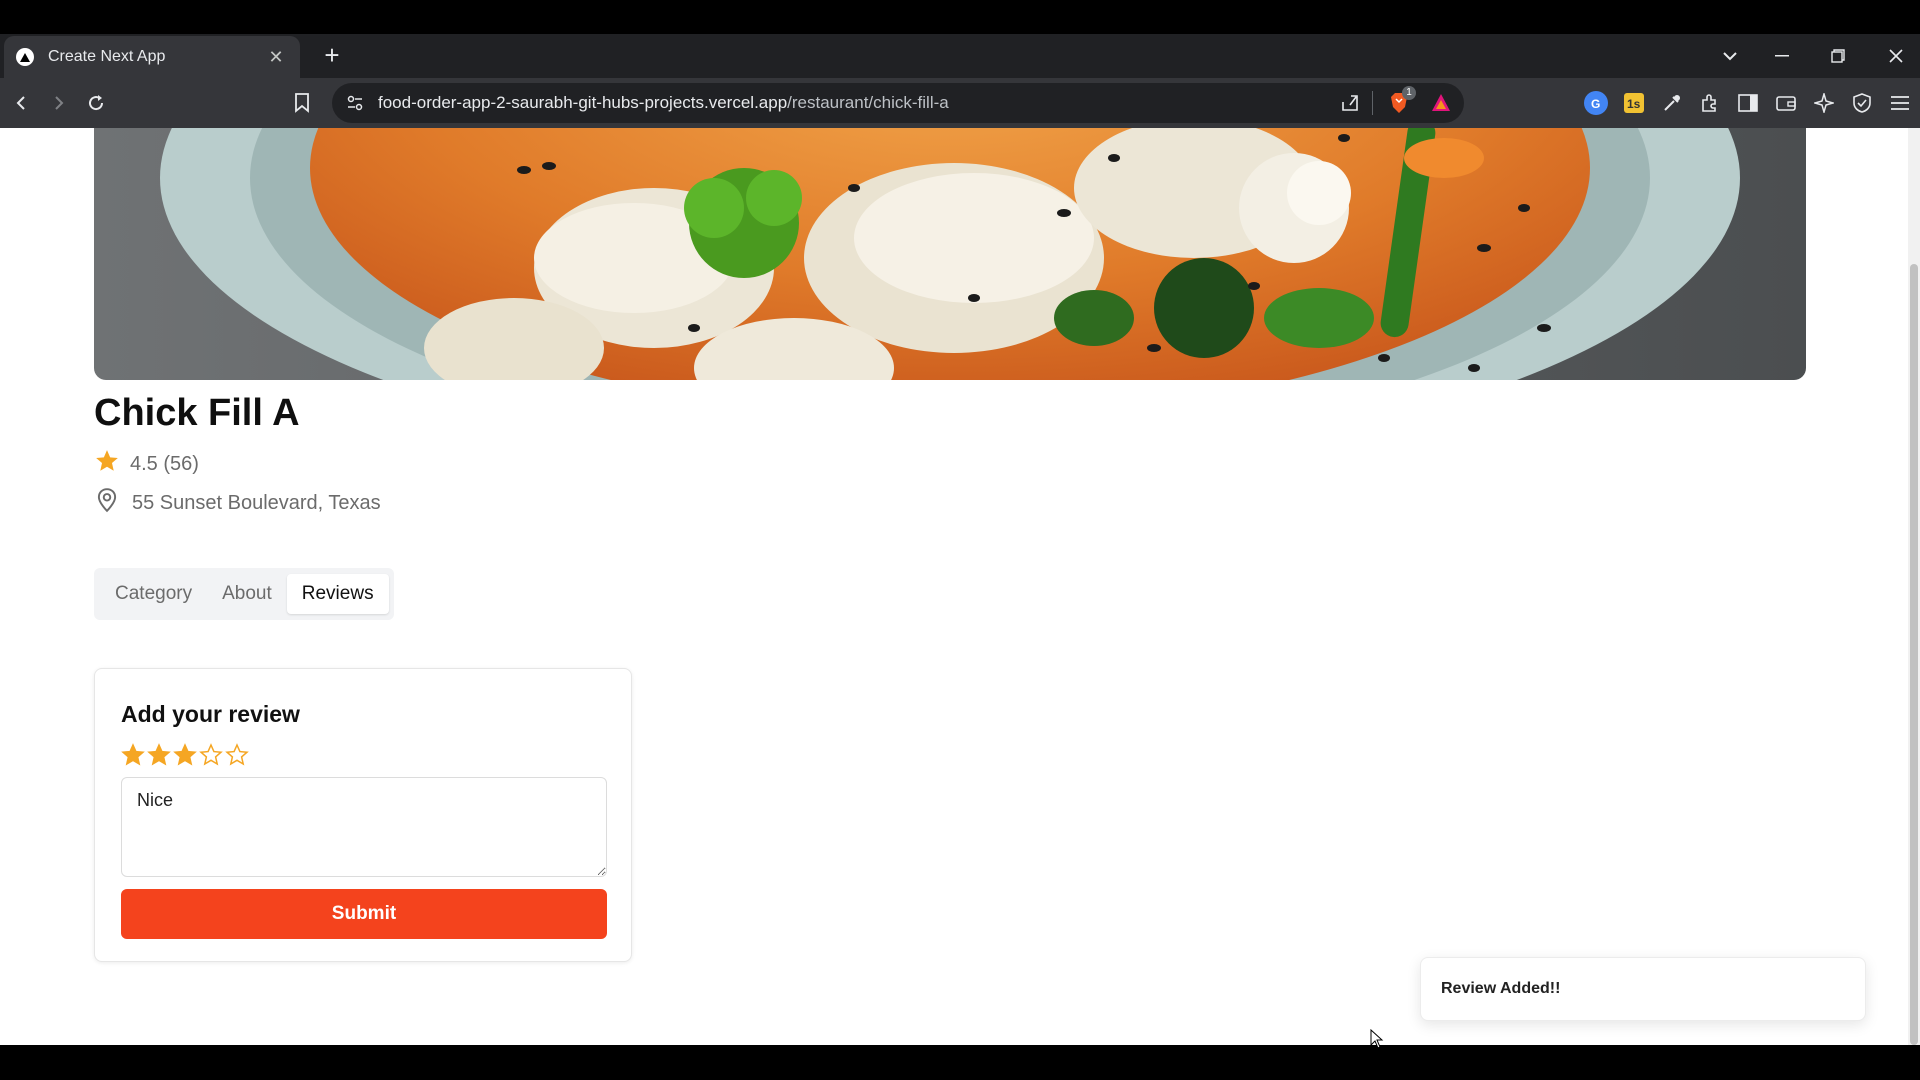 The height and width of the screenshot is (1080, 1920). What do you see at coordinates (1900, 103) in the screenshot?
I see `menu-hamburger-icon` at bounding box center [1900, 103].